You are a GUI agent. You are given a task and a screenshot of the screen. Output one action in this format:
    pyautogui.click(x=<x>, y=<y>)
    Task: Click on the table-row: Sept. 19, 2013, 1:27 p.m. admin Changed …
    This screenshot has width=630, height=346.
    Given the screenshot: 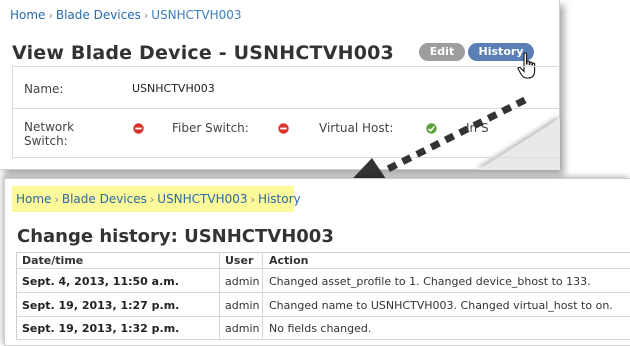 What is the action you would take?
    pyautogui.click(x=323, y=305)
    